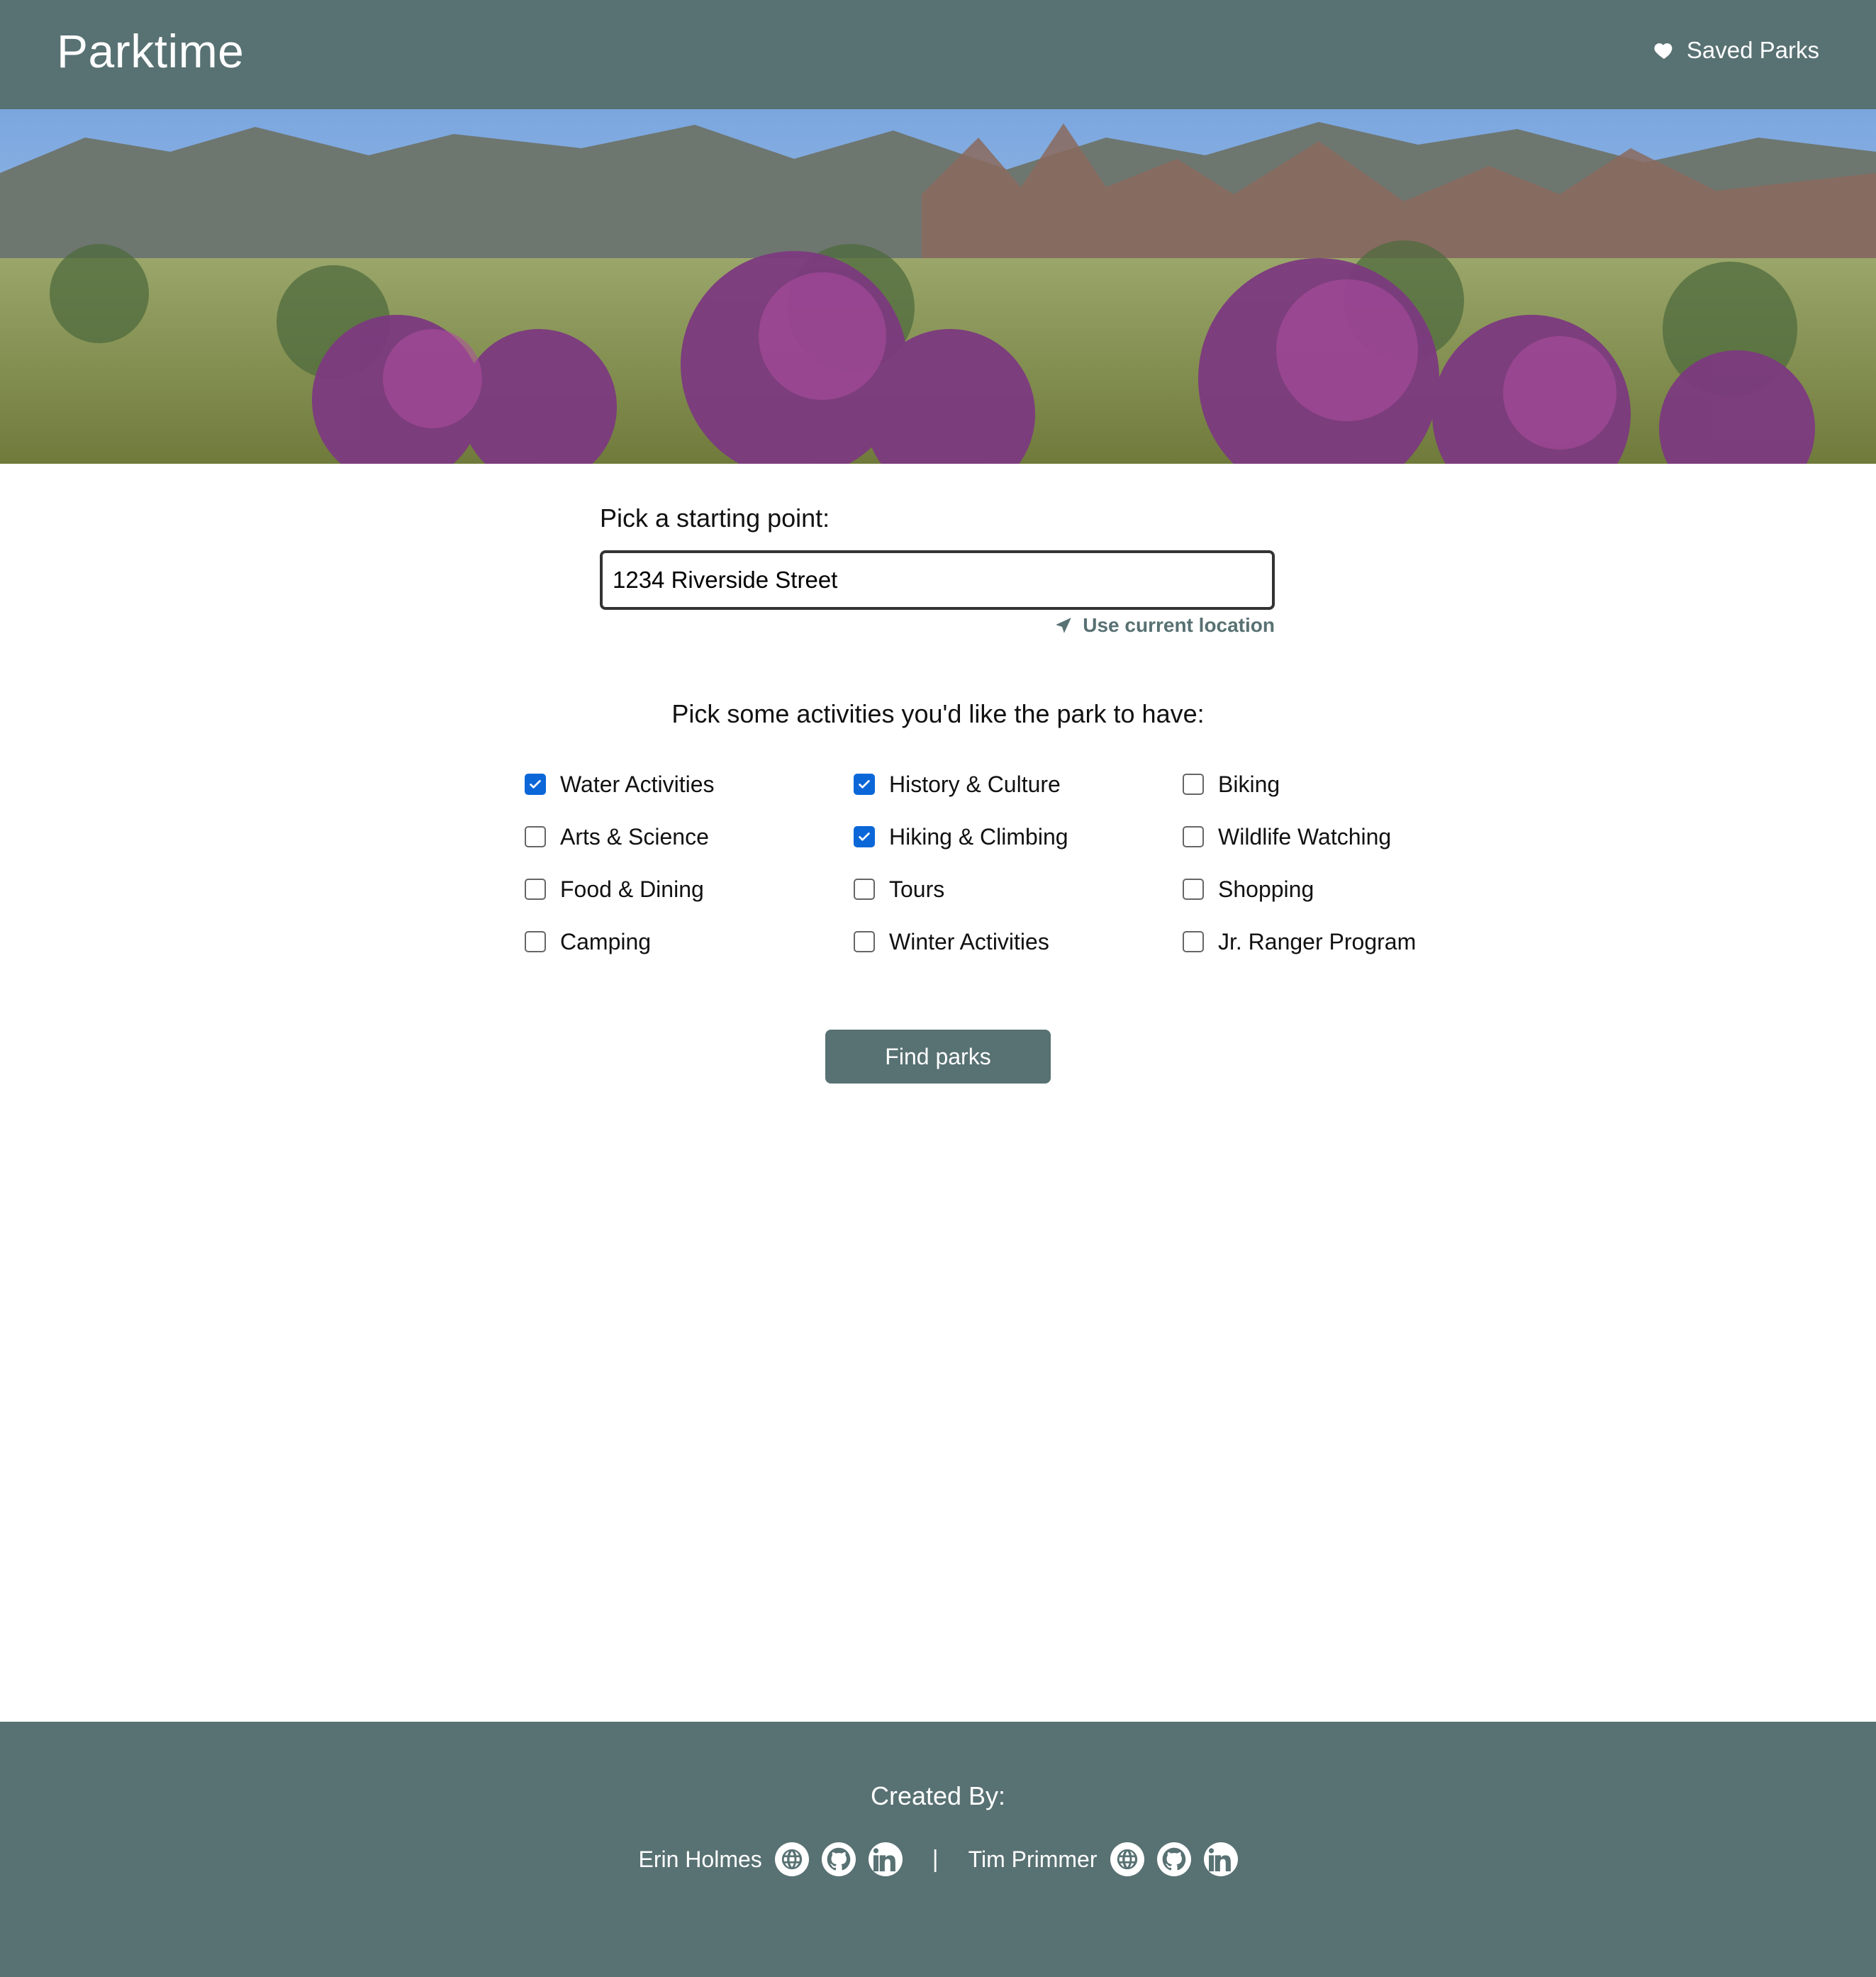 The image size is (1876, 1977). What do you see at coordinates (969, 941) in the screenshot?
I see `label-winter-activities: Winter Activities` at bounding box center [969, 941].